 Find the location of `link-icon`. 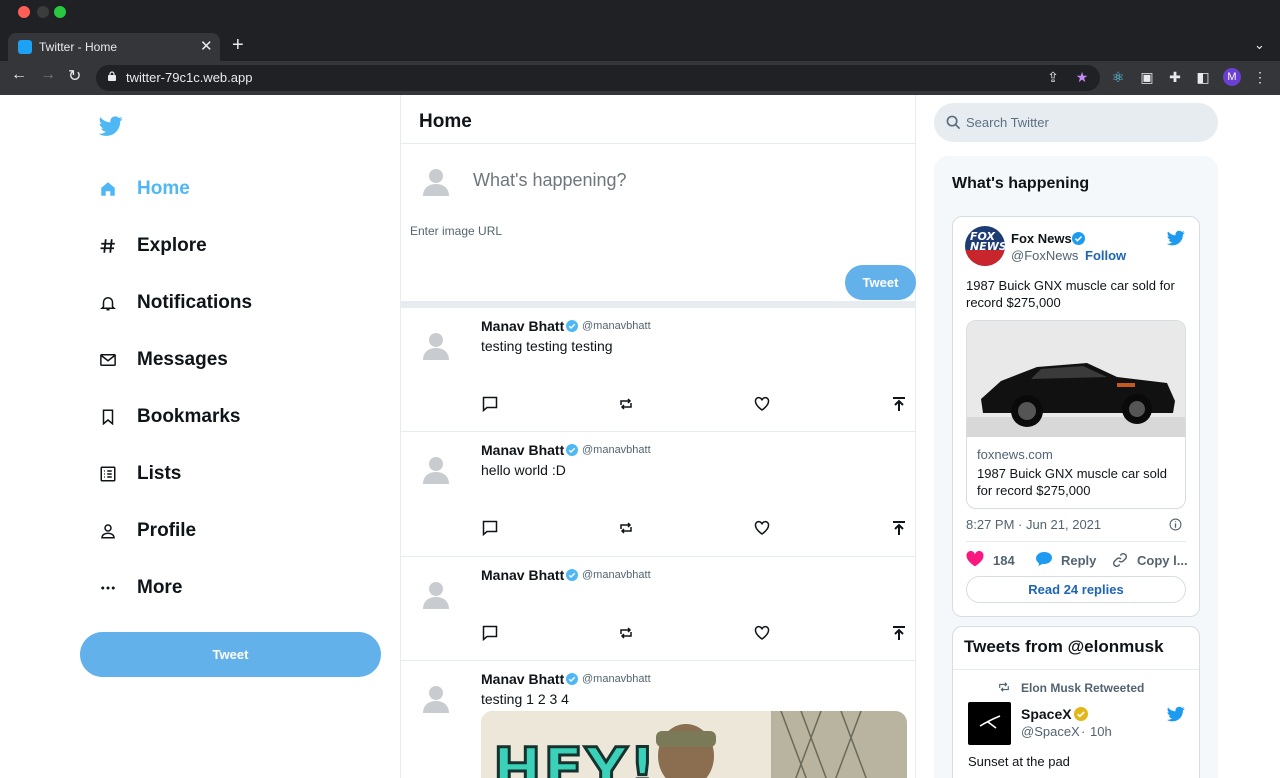

link-icon is located at coordinates (1120, 560).